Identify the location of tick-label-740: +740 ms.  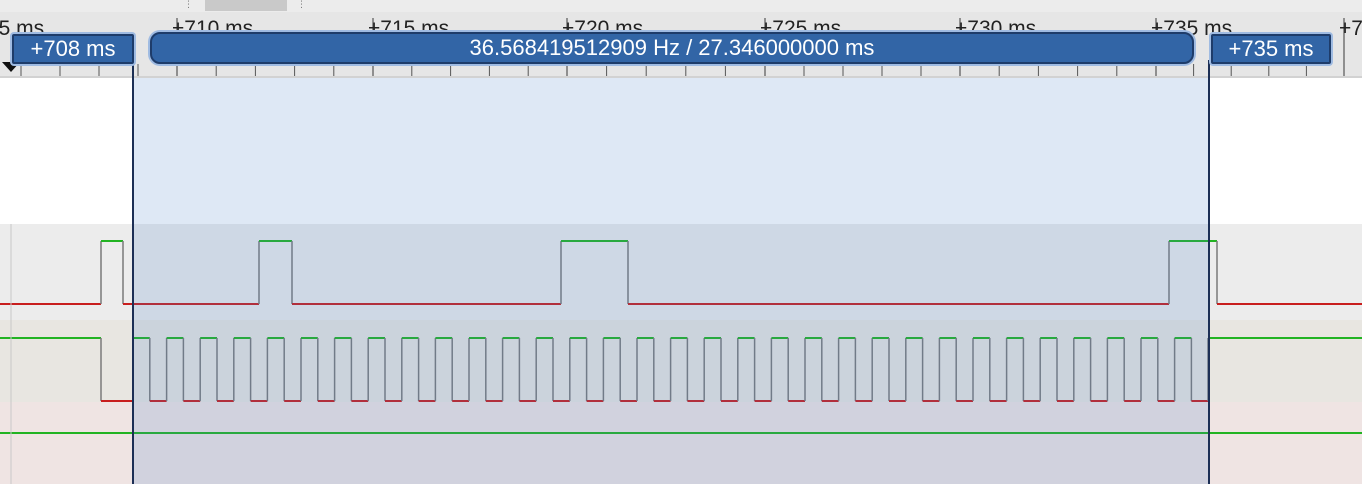
(1350, 28).